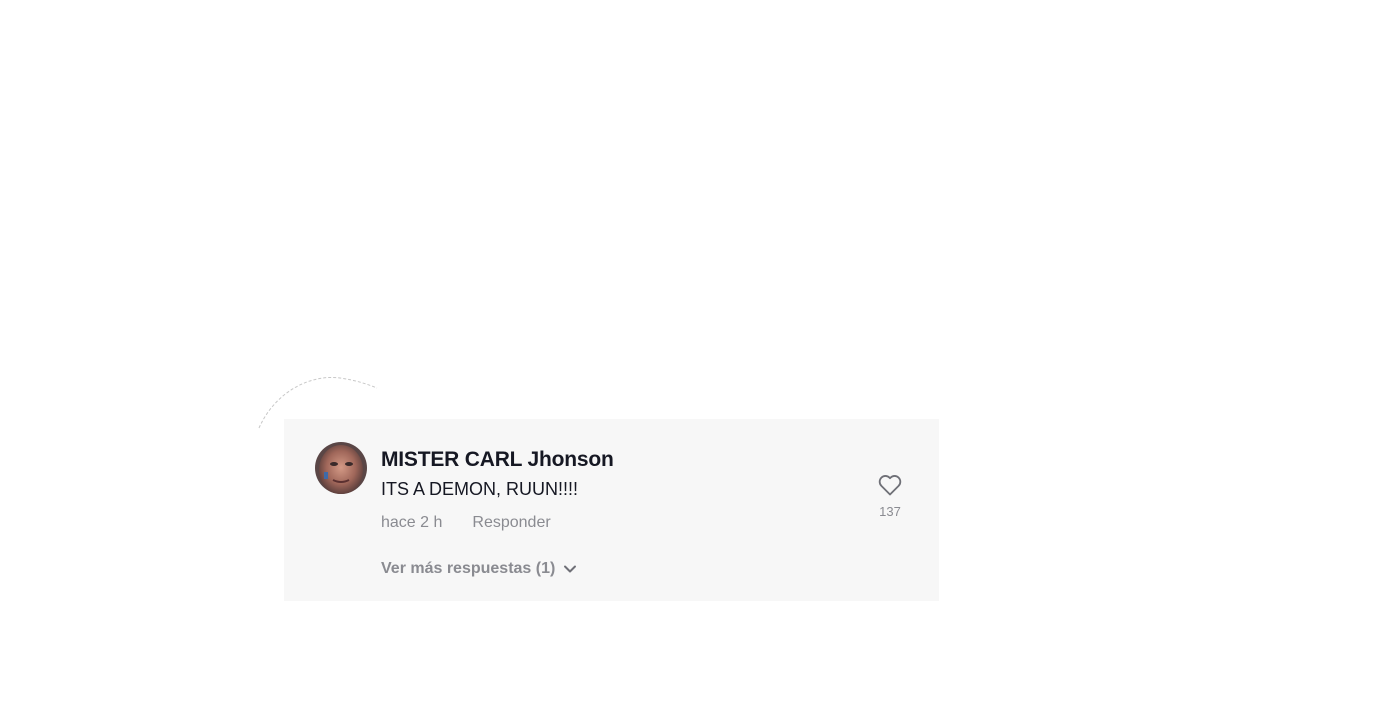 The width and height of the screenshot is (1400, 722). Describe the element at coordinates (412, 522) in the screenshot. I see `comment-timestamp: hace 2 h` at that location.